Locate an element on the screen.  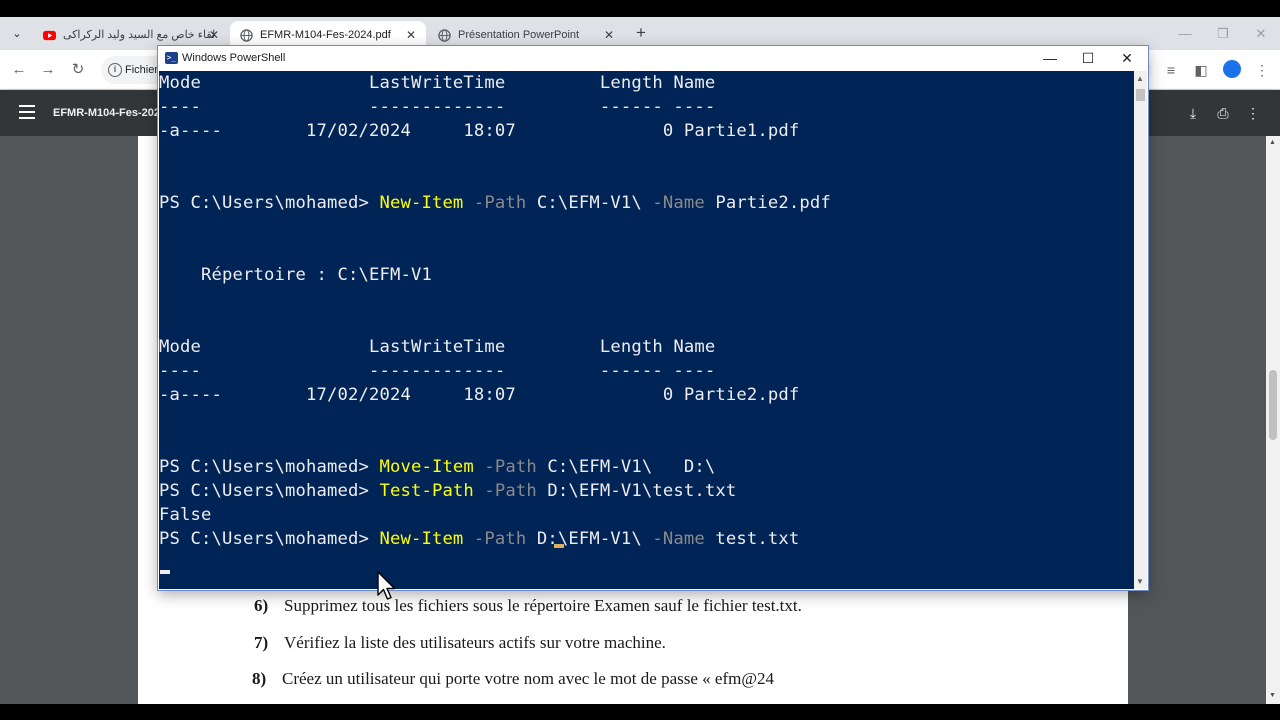
tab-title: EFMR-M104-Fes-2024.pdf is located at coordinates (325, 35).